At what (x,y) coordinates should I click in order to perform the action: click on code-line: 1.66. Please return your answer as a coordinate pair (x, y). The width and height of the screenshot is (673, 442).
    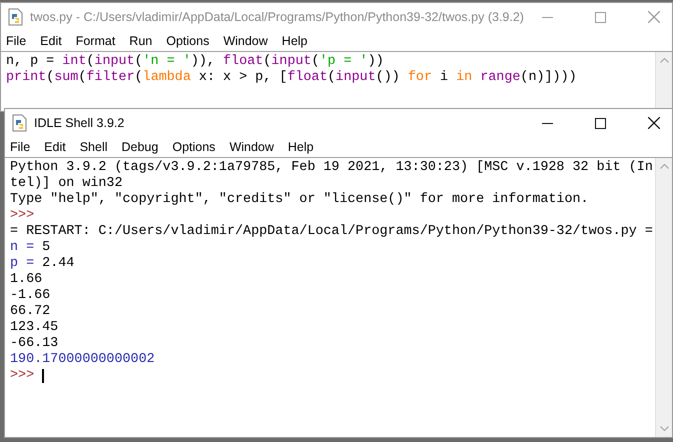
    Looking at the image, I should click on (26, 280).